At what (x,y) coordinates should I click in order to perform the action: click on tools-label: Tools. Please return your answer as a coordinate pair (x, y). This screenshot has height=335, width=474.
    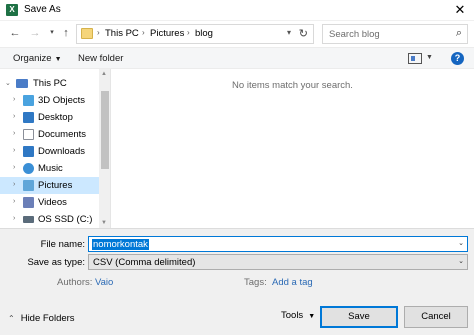
    Looking at the image, I should click on (292, 315).